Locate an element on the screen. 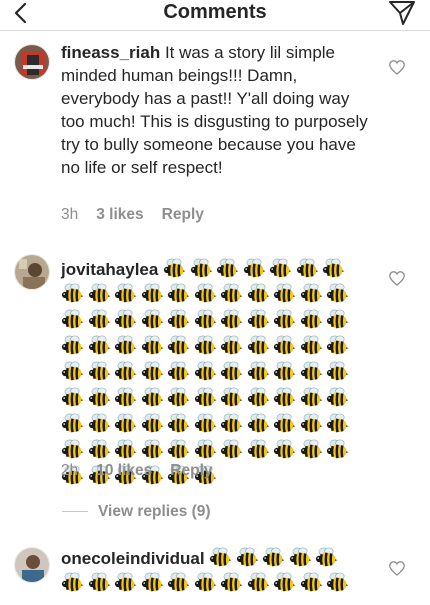 The width and height of the screenshot is (430, 605). comments-header: Comments is located at coordinates (215, 15).